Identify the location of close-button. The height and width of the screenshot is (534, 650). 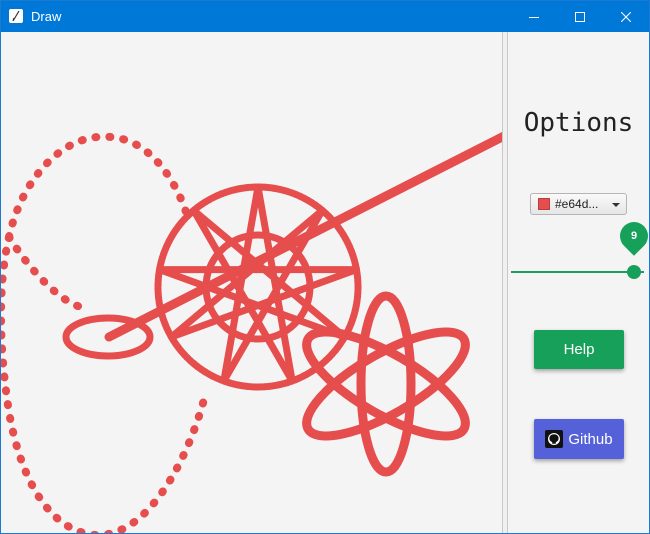
(626, 16).